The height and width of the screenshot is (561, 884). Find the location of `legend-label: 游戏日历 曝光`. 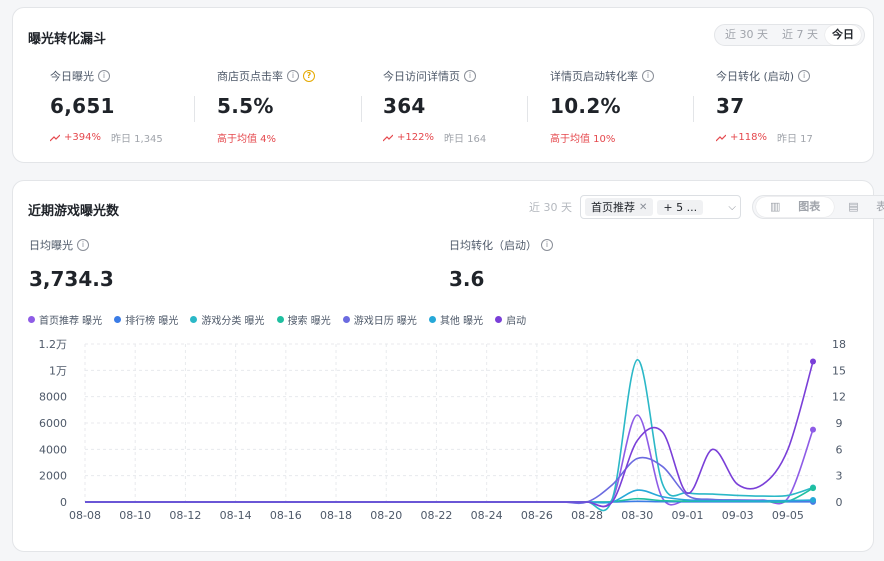

legend-label: 游戏日历 曝光 is located at coordinates (385, 321).